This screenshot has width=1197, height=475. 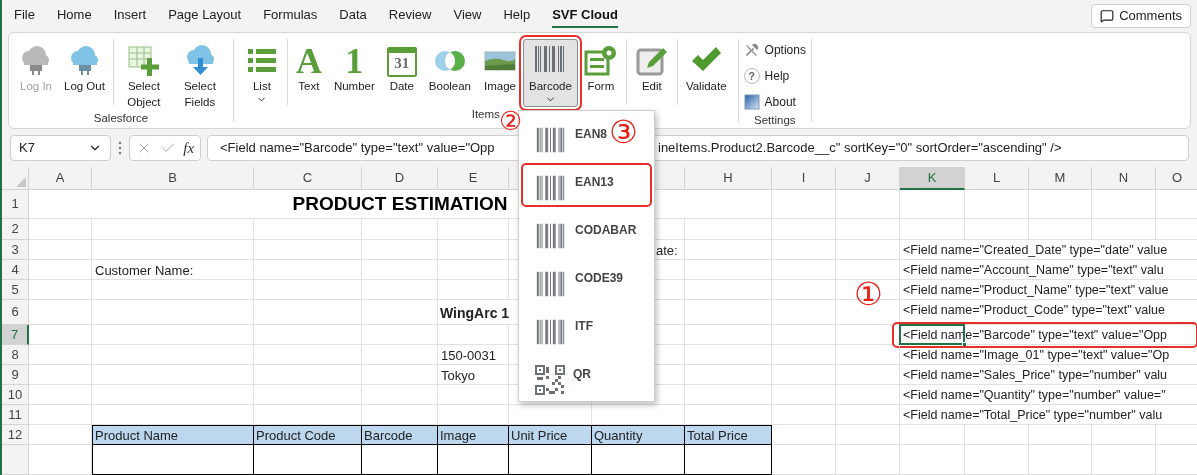 What do you see at coordinates (932, 178) in the screenshot?
I see `column-header: K` at bounding box center [932, 178].